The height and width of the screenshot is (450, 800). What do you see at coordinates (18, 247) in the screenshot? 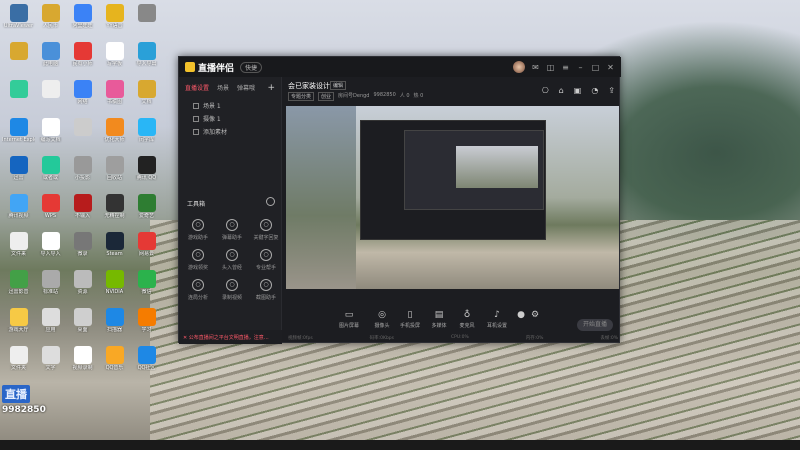
I see `desktop-icon: 文件来` at bounding box center [18, 247].